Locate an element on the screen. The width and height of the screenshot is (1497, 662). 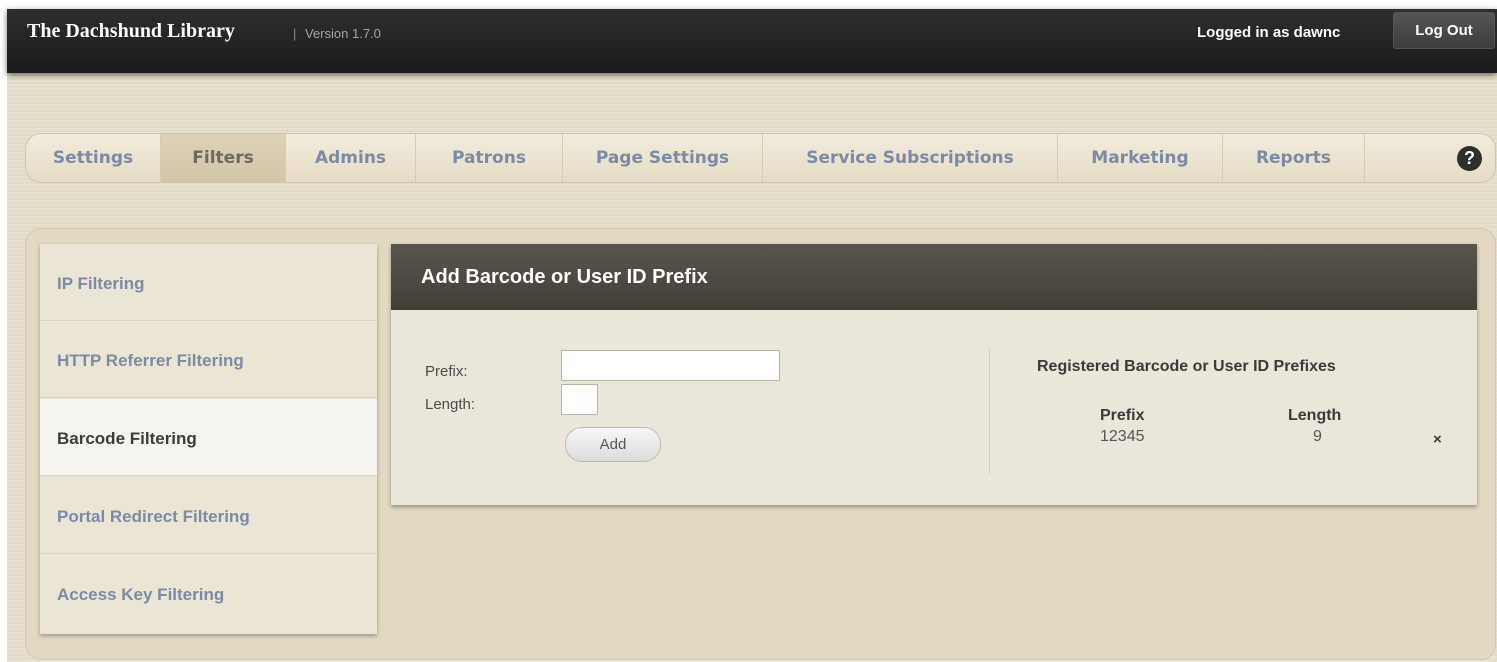
sidebar-item-label: Barcode Filtering is located at coordinates (127, 438).